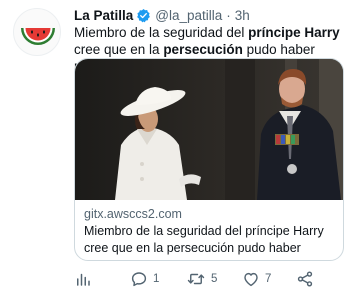 This screenshot has height=295, width=350. I want to click on reply-button: 1, so click(144, 279).